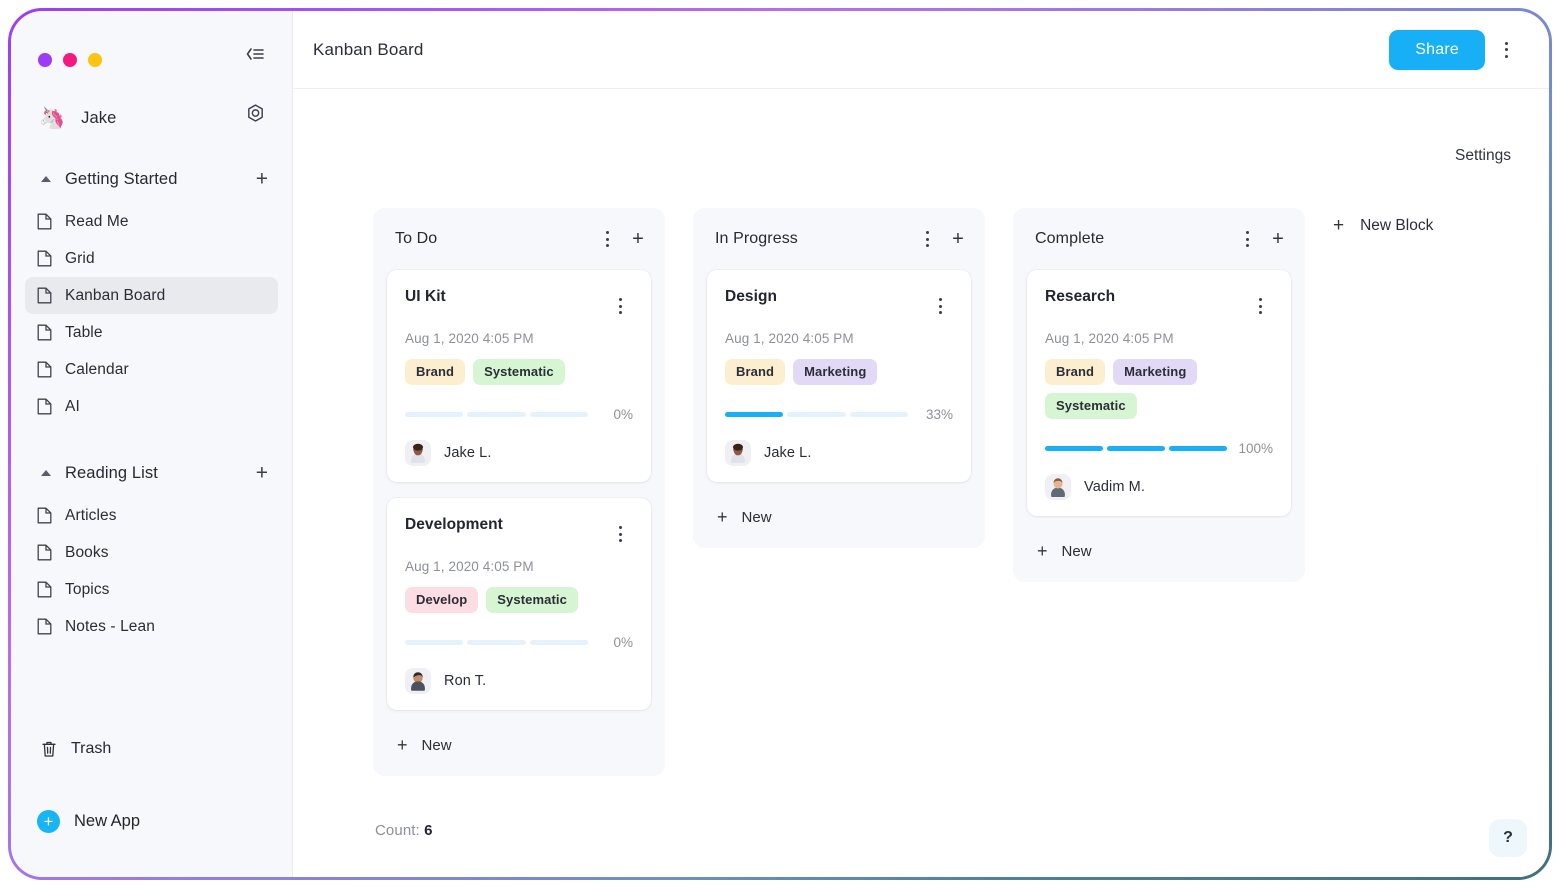  What do you see at coordinates (519, 453) in the screenshot?
I see `card-assignee: Jake L.` at bounding box center [519, 453].